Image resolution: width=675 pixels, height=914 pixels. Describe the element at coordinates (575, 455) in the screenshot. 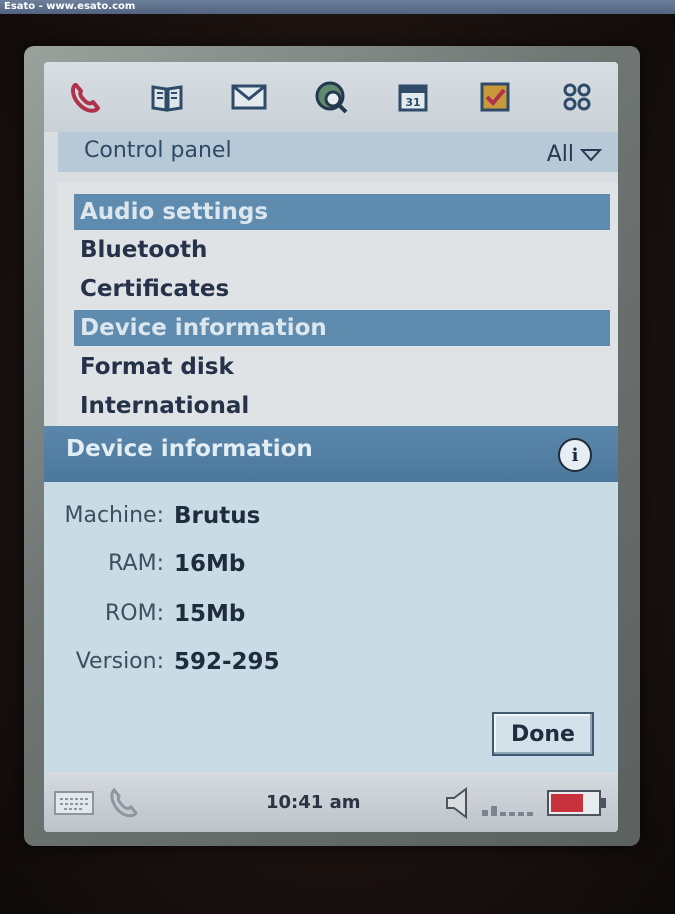

I see `info-icon: i` at that location.